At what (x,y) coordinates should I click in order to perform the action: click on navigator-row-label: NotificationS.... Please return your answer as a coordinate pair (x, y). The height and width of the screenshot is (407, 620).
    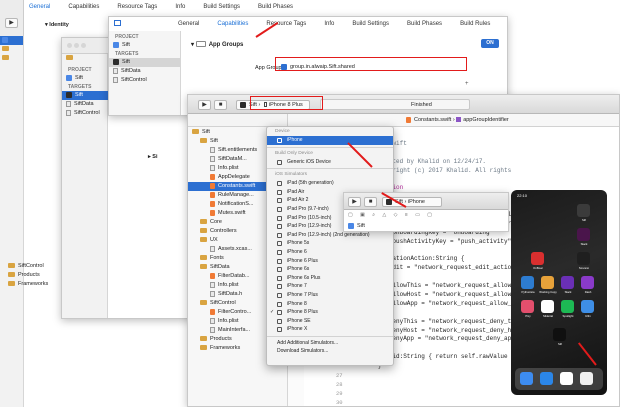
    Looking at the image, I should click on (236, 204).